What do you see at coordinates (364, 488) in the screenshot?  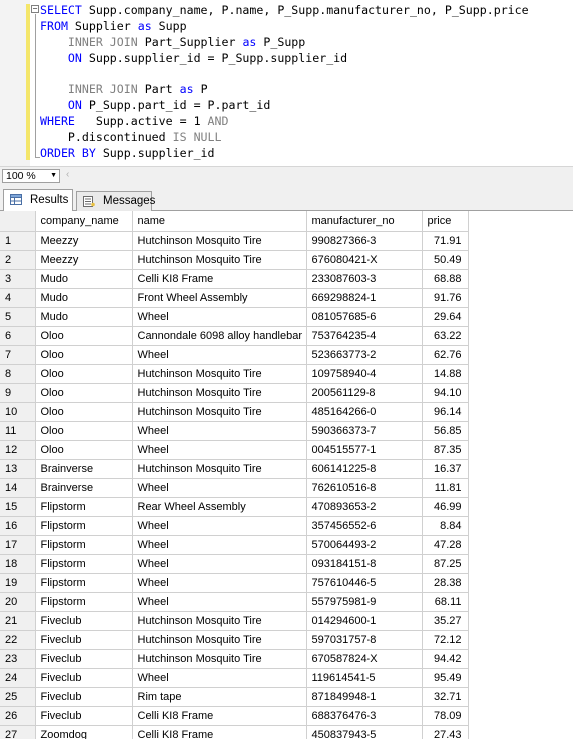 I see `cell-manufacturer-no: 762610516-8` at bounding box center [364, 488].